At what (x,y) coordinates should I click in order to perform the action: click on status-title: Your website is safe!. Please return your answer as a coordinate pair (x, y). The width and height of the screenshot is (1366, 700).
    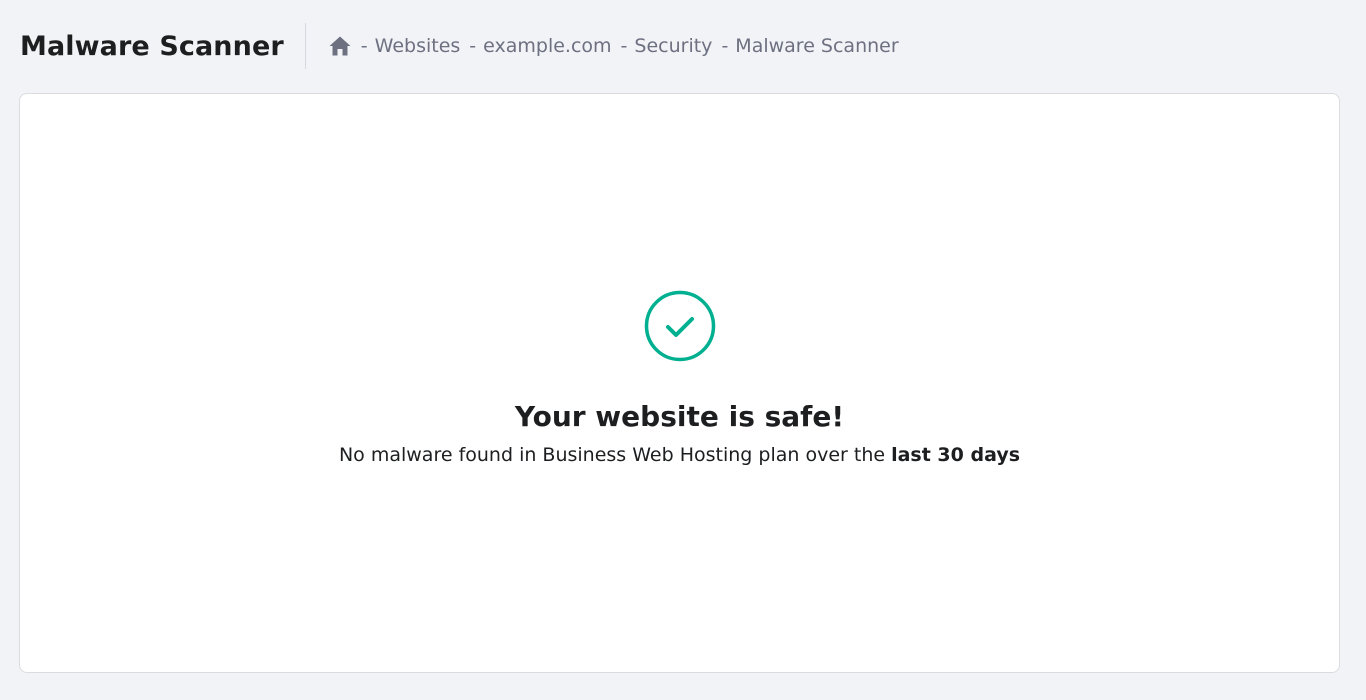
    Looking at the image, I should click on (679, 416).